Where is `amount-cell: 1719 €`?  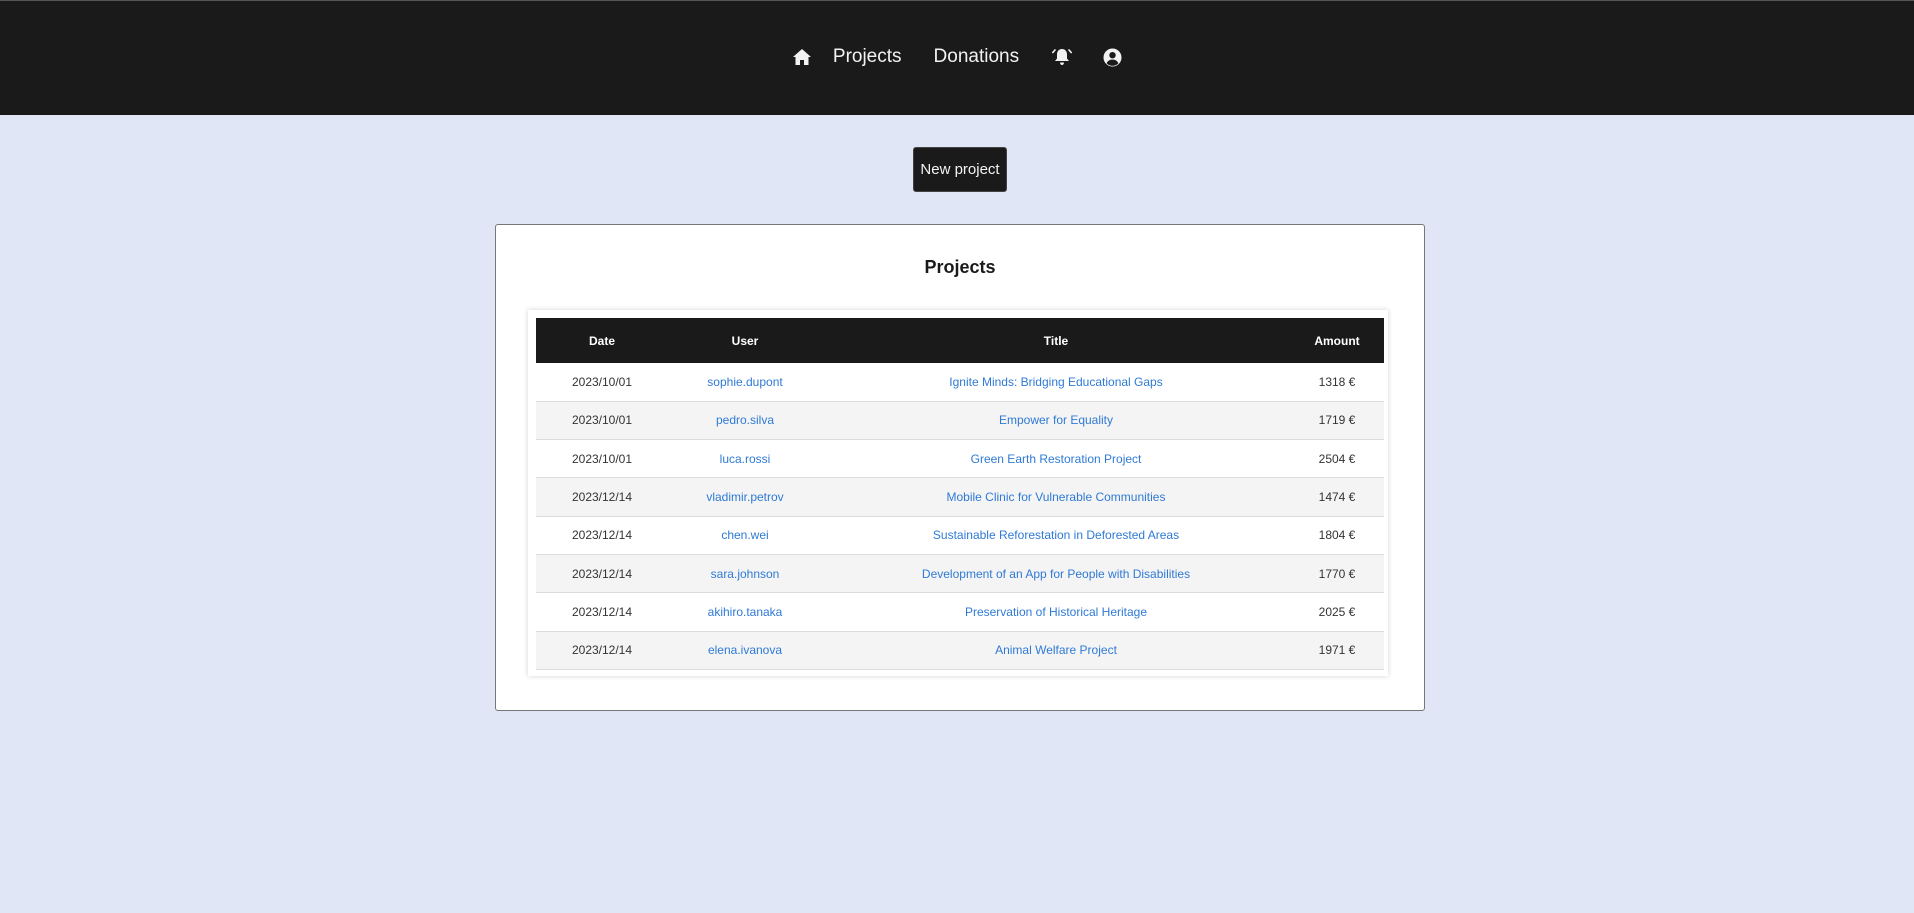 amount-cell: 1719 € is located at coordinates (1337, 420).